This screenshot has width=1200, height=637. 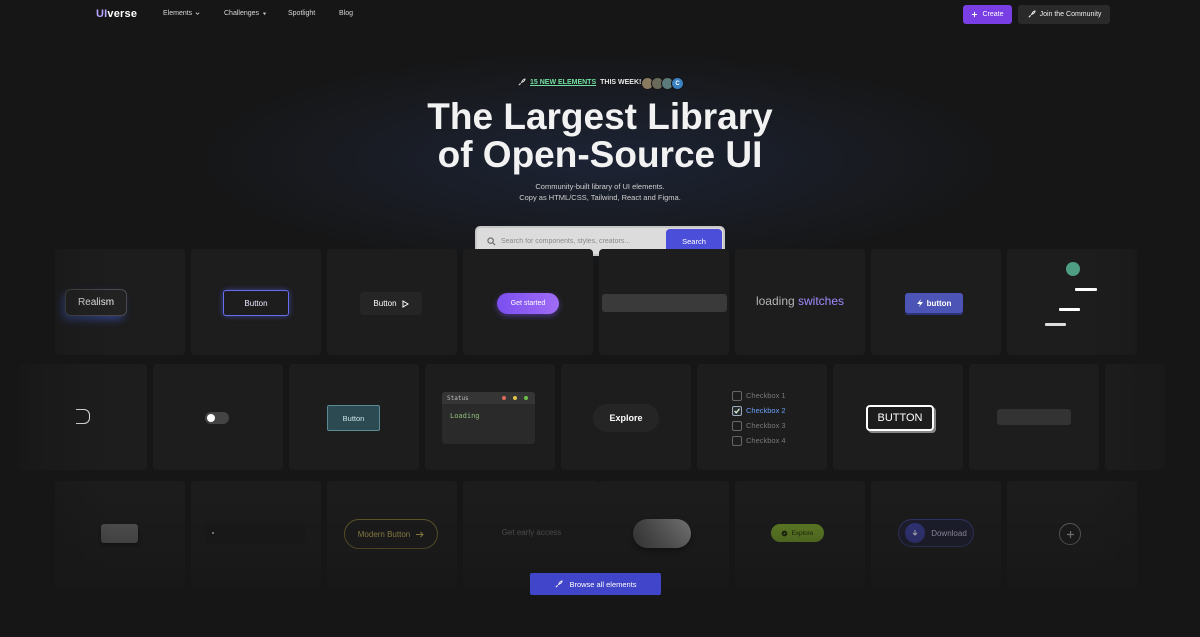 I want to click on loading-word: loading, so click(x=775, y=301).